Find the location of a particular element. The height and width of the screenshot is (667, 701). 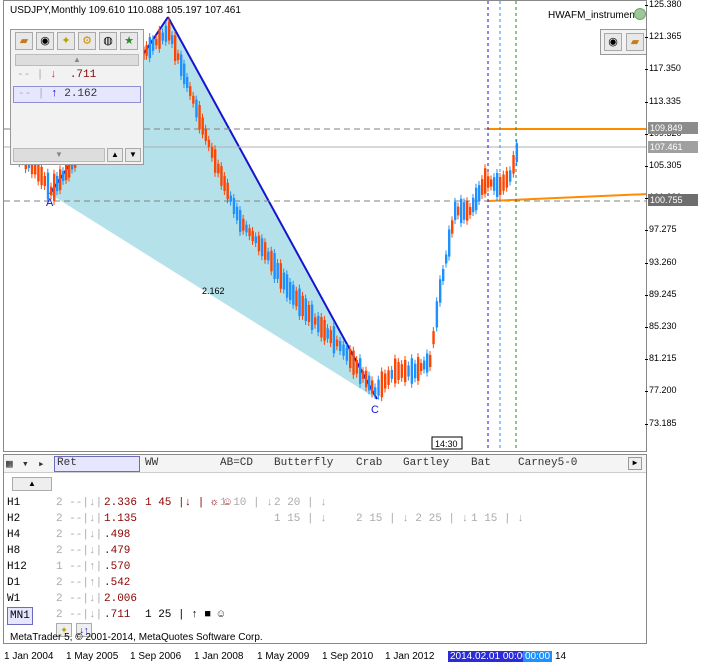

row-status: 1 --|↑| is located at coordinates (79, 567).